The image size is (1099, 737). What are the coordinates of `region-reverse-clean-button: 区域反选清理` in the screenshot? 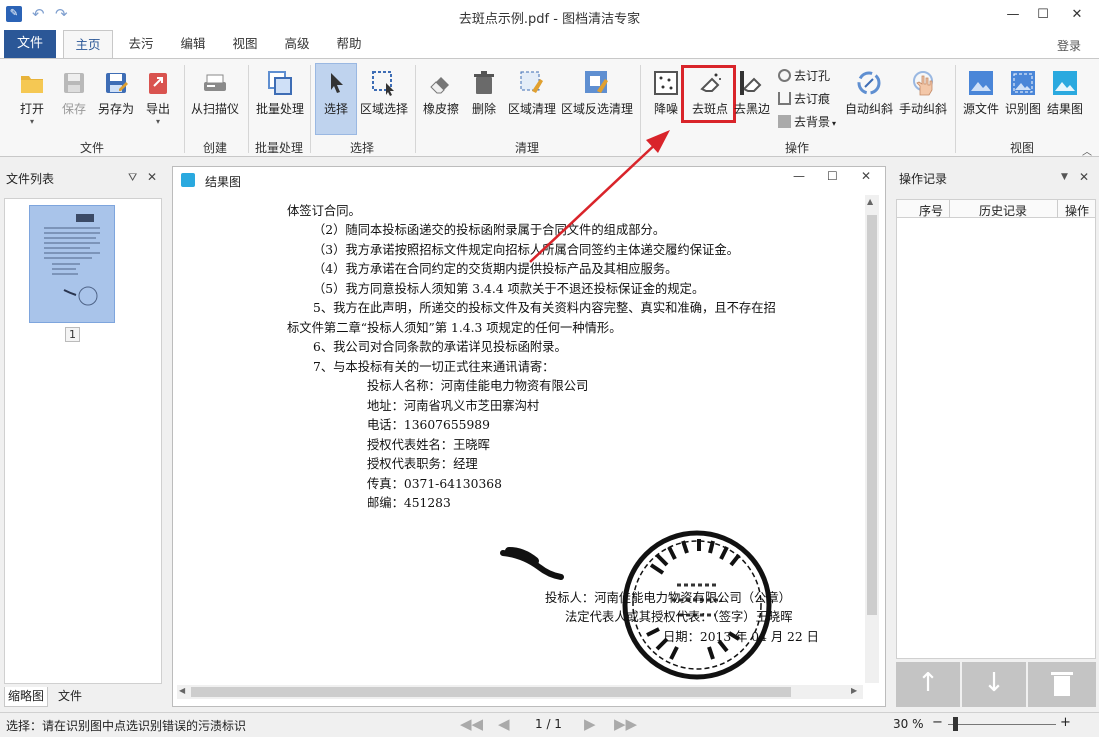 It's located at (597, 99).